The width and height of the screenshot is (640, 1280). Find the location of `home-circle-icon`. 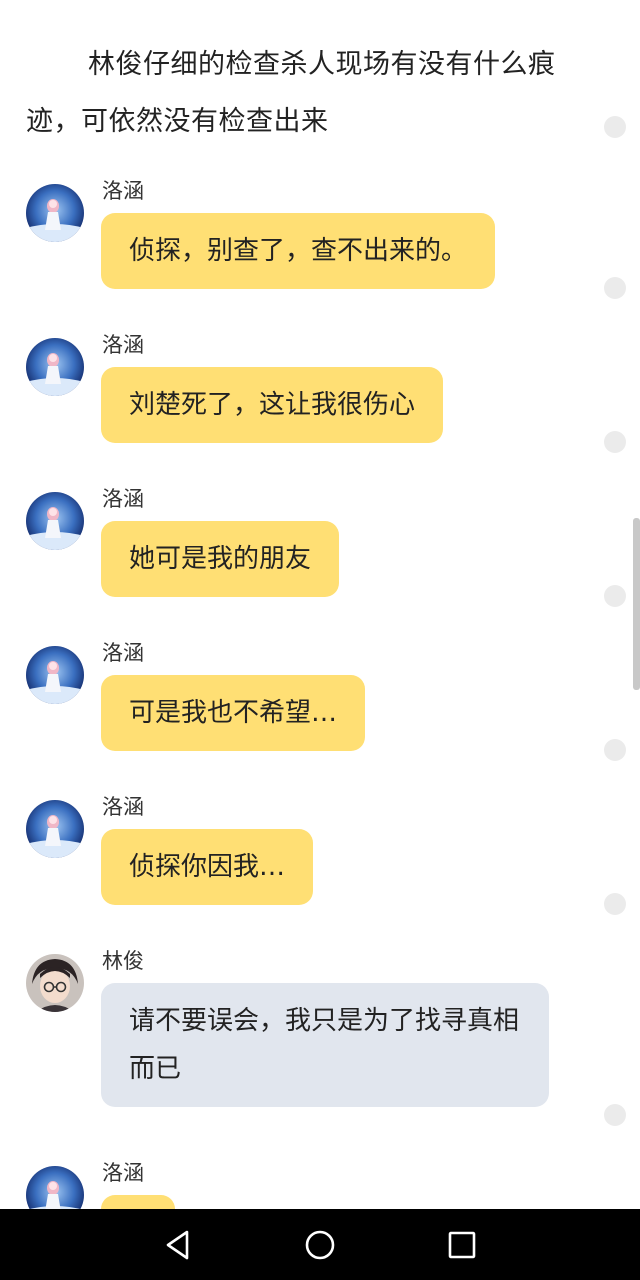

home-circle-icon is located at coordinates (320, 1245).